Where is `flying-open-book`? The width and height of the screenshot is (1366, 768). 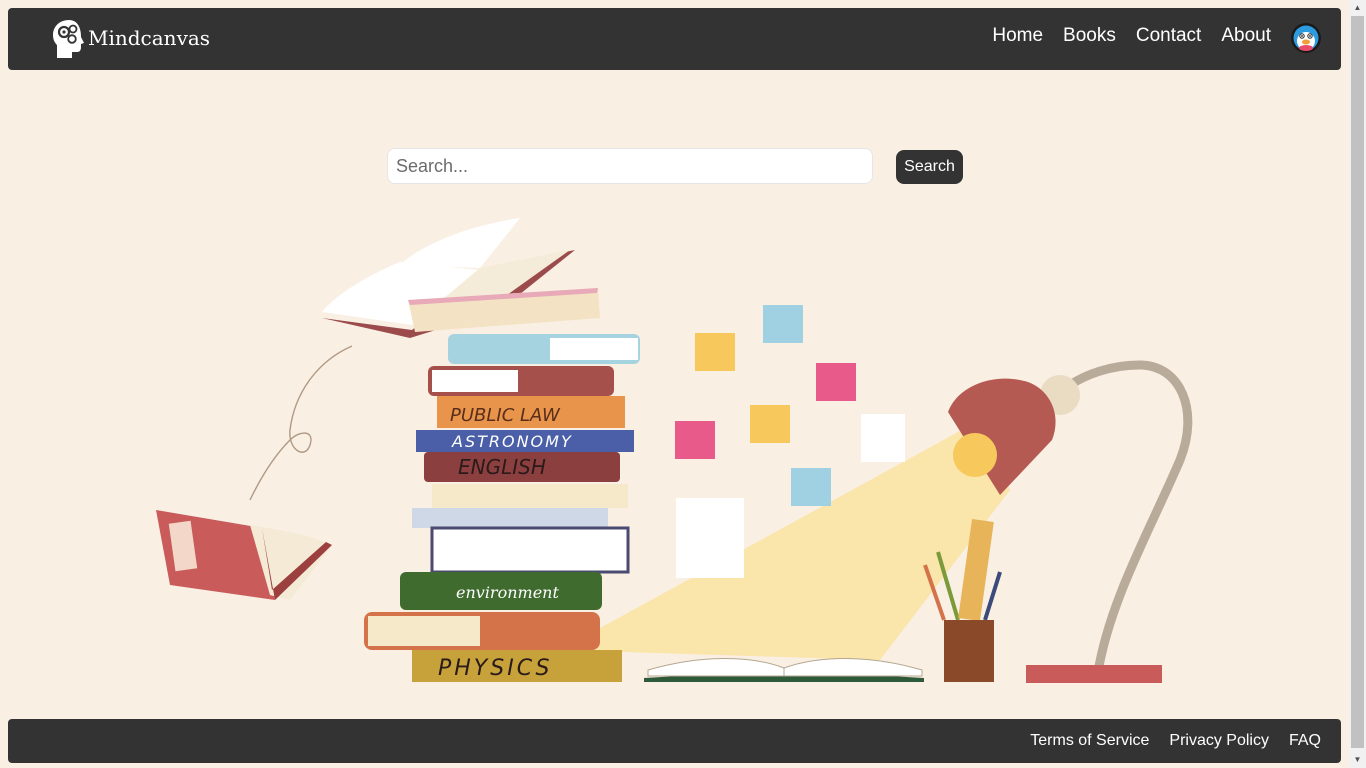 flying-open-book is located at coordinates (461, 278).